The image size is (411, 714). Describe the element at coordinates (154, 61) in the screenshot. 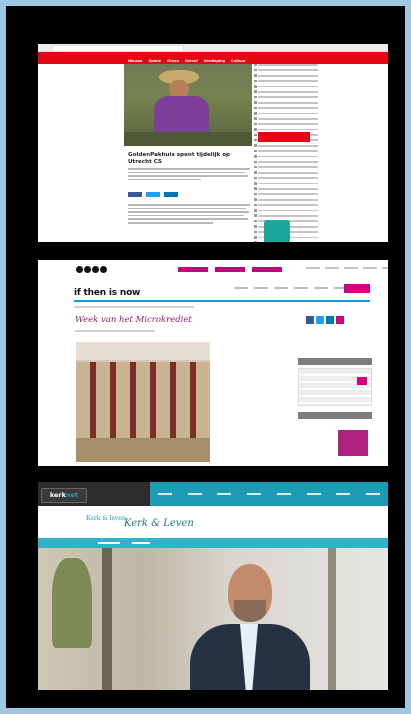

I see `nav-item: Opinie` at that location.